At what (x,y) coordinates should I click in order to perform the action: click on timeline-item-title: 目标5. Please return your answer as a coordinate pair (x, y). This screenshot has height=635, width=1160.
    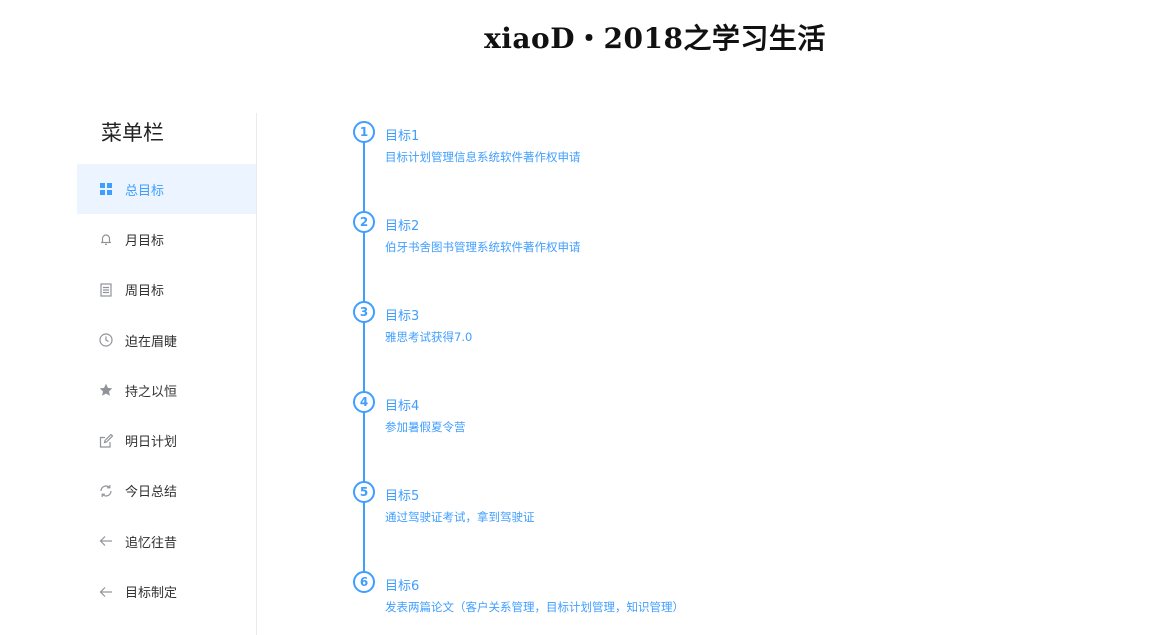
    Looking at the image, I should click on (402, 496).